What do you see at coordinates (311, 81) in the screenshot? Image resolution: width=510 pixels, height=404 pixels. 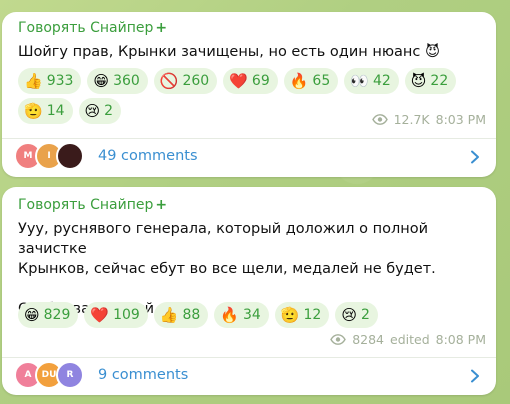 I see `reaction-button: 🔥 65` at bounding box center [311, 81].